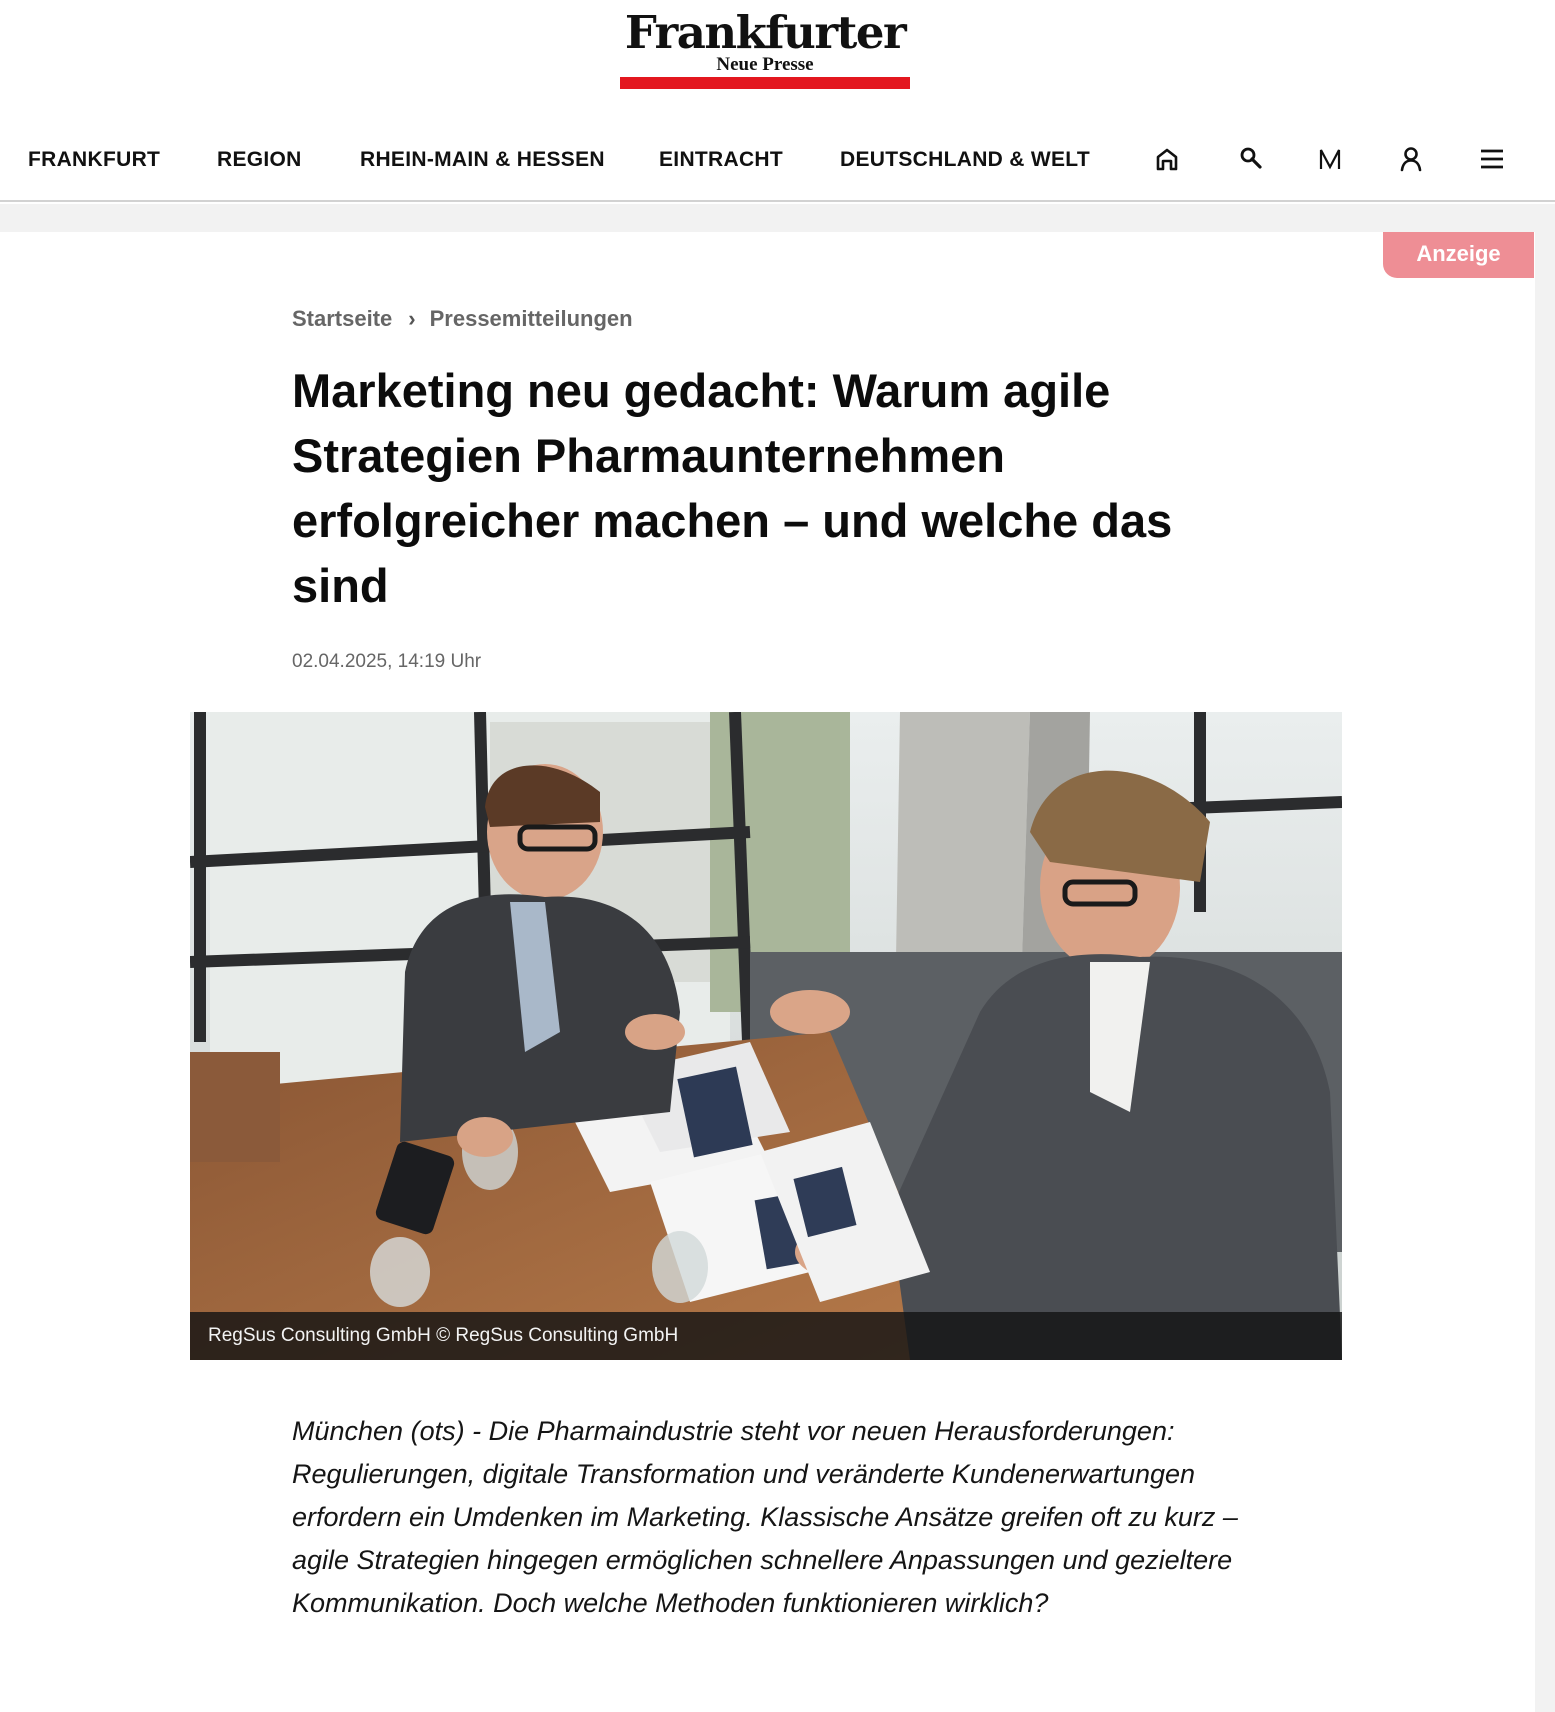 The width and height of the screenshot is (1555, 1712). I want to click on nav-item-deutschland-welt: DEUTSCHLAND & WELT, so click(965, 160).